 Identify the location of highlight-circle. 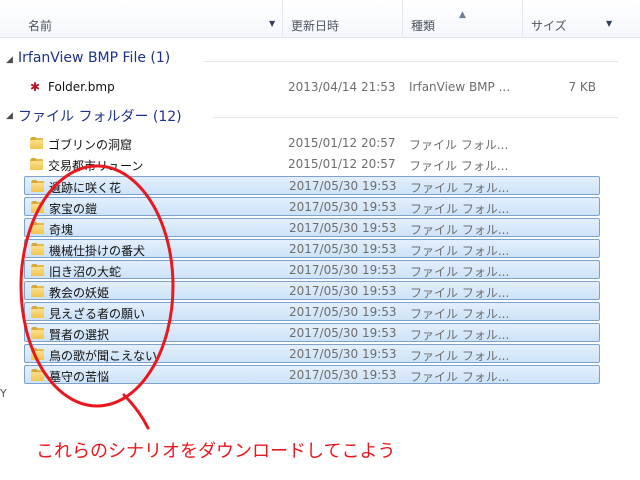
(97, 286).